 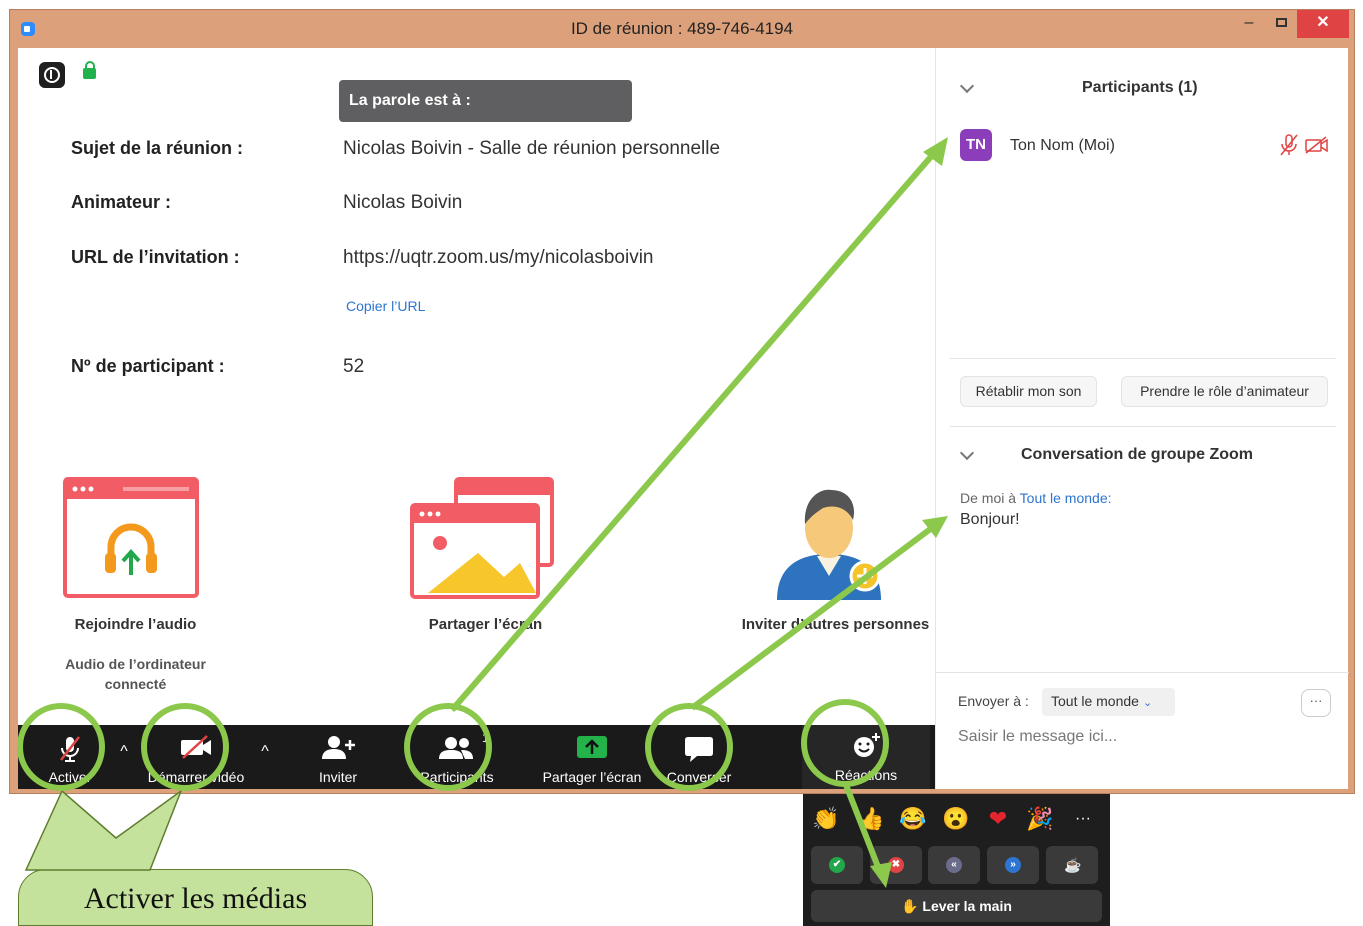 I want to click on invite-button: Inviter, so click(x=338, y=757).